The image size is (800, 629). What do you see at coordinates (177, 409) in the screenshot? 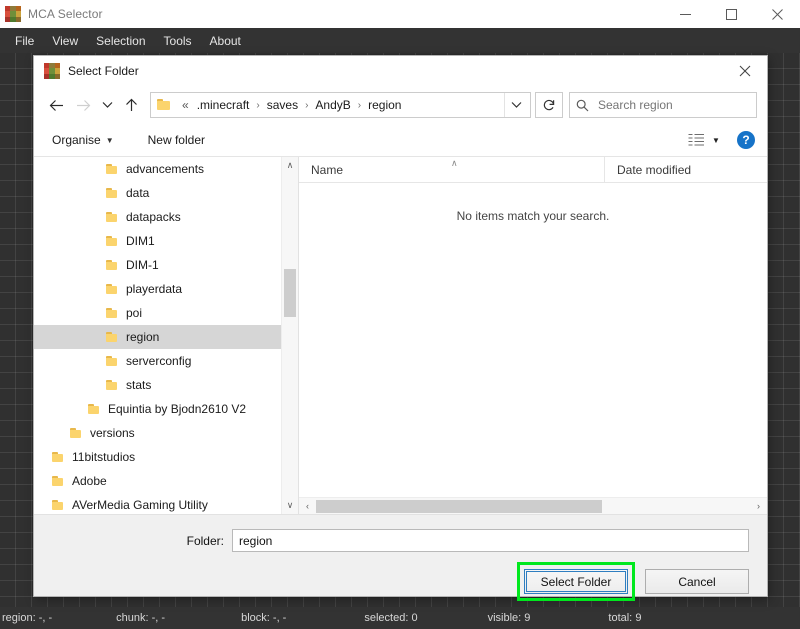
I see `tree-item-label: Equintia by Bjodn2610 V2` at bounding box center [177, 409].